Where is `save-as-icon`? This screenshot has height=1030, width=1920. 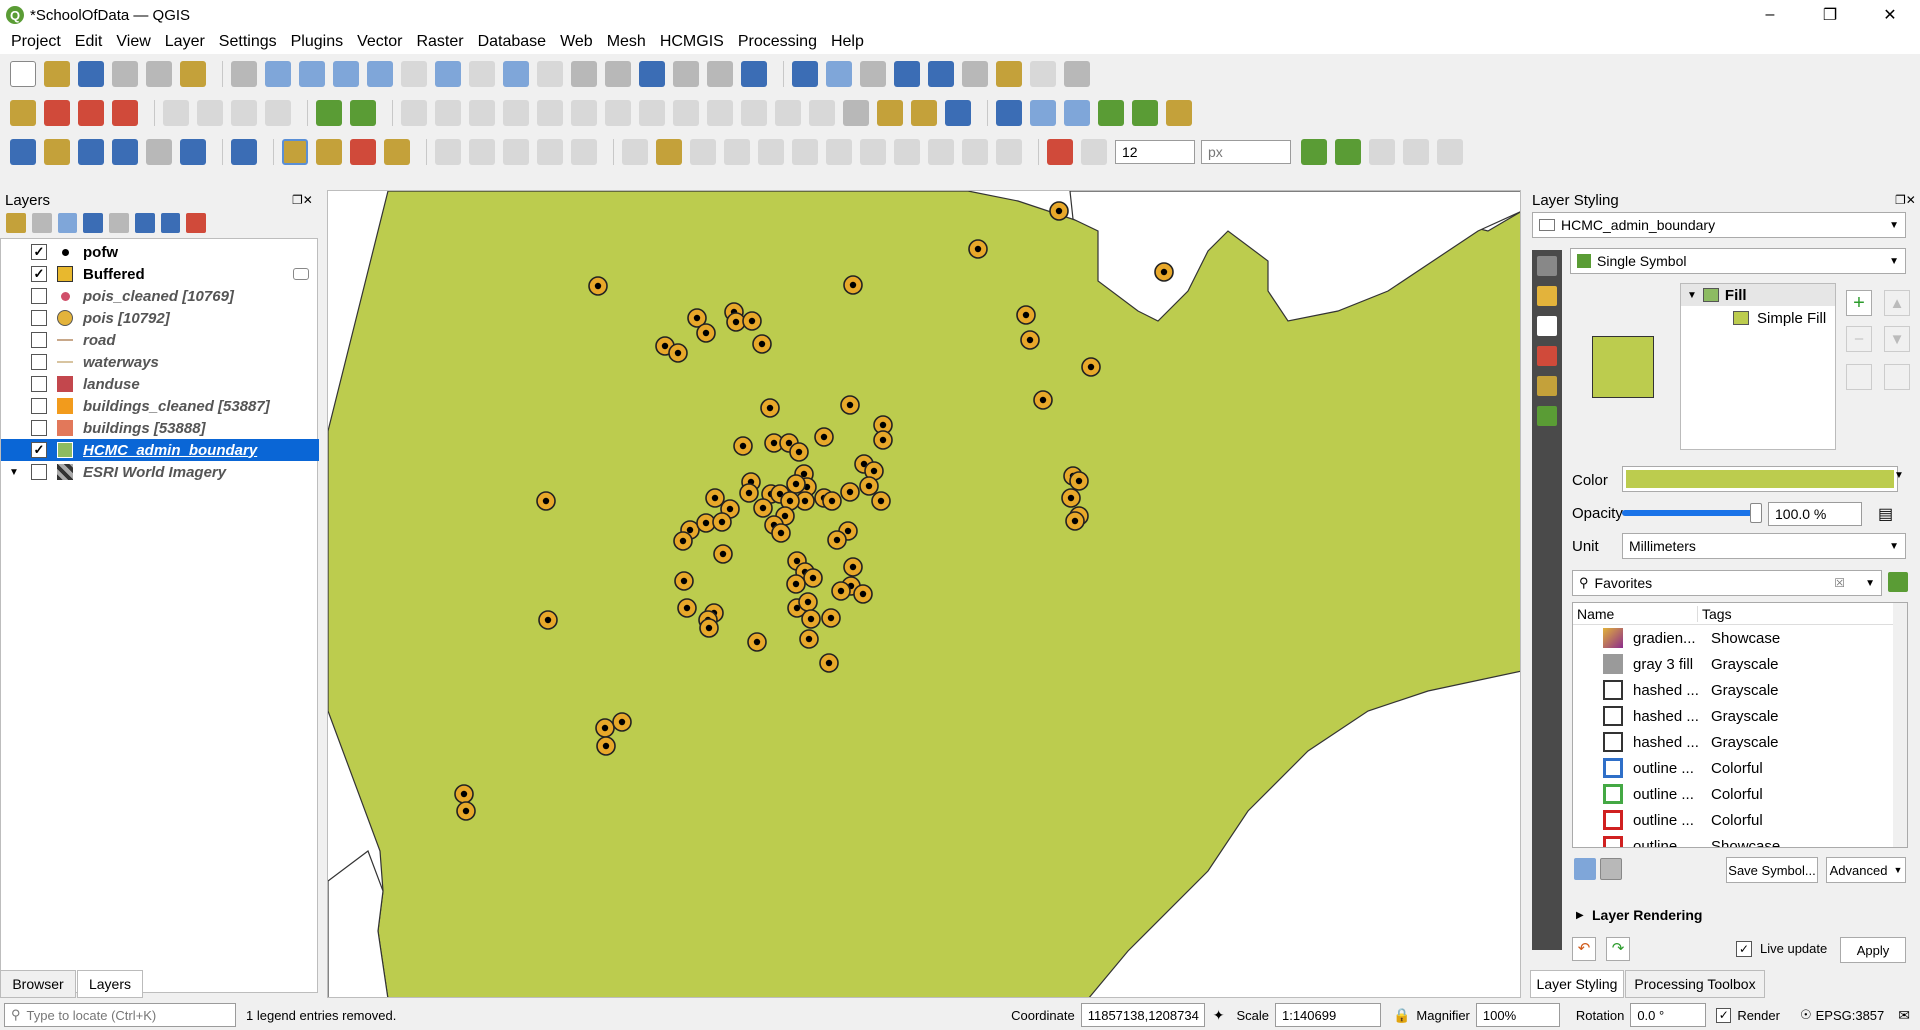 save-as-icon is located at coordinates (125, 74).